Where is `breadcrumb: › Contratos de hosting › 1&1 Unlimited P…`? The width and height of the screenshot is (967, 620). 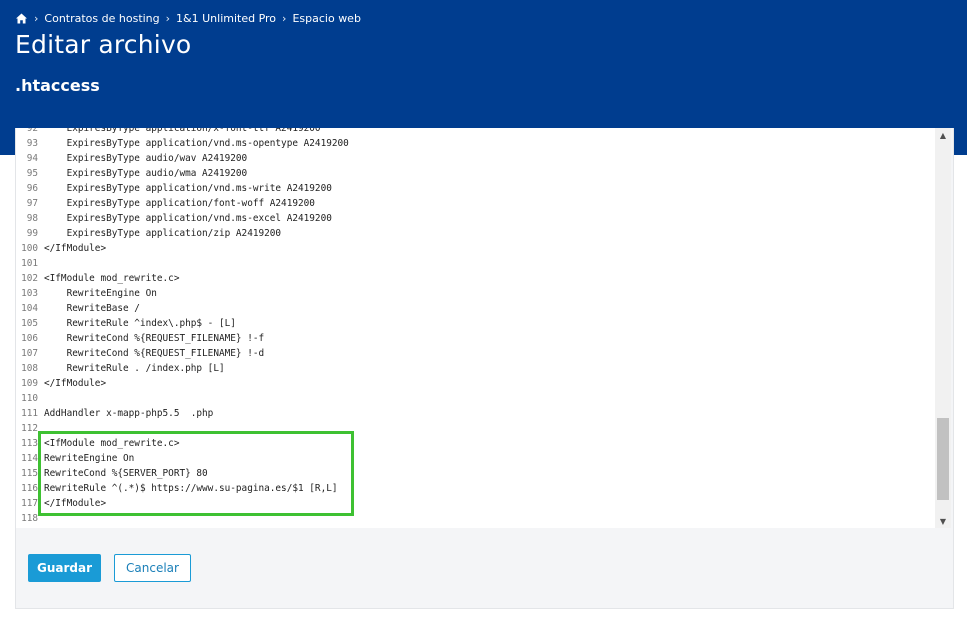 breadcrumb: › Contratos de hosting › 1&1 Unlimited P… is located at coordinates (188, 18).